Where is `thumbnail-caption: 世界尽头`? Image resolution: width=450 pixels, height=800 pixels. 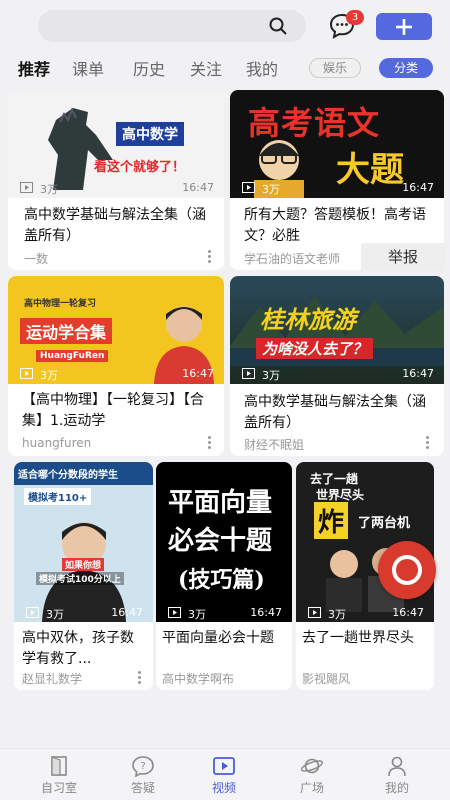
thumbnail-caption: 世界尽头 is located at coordinates (340, 495).